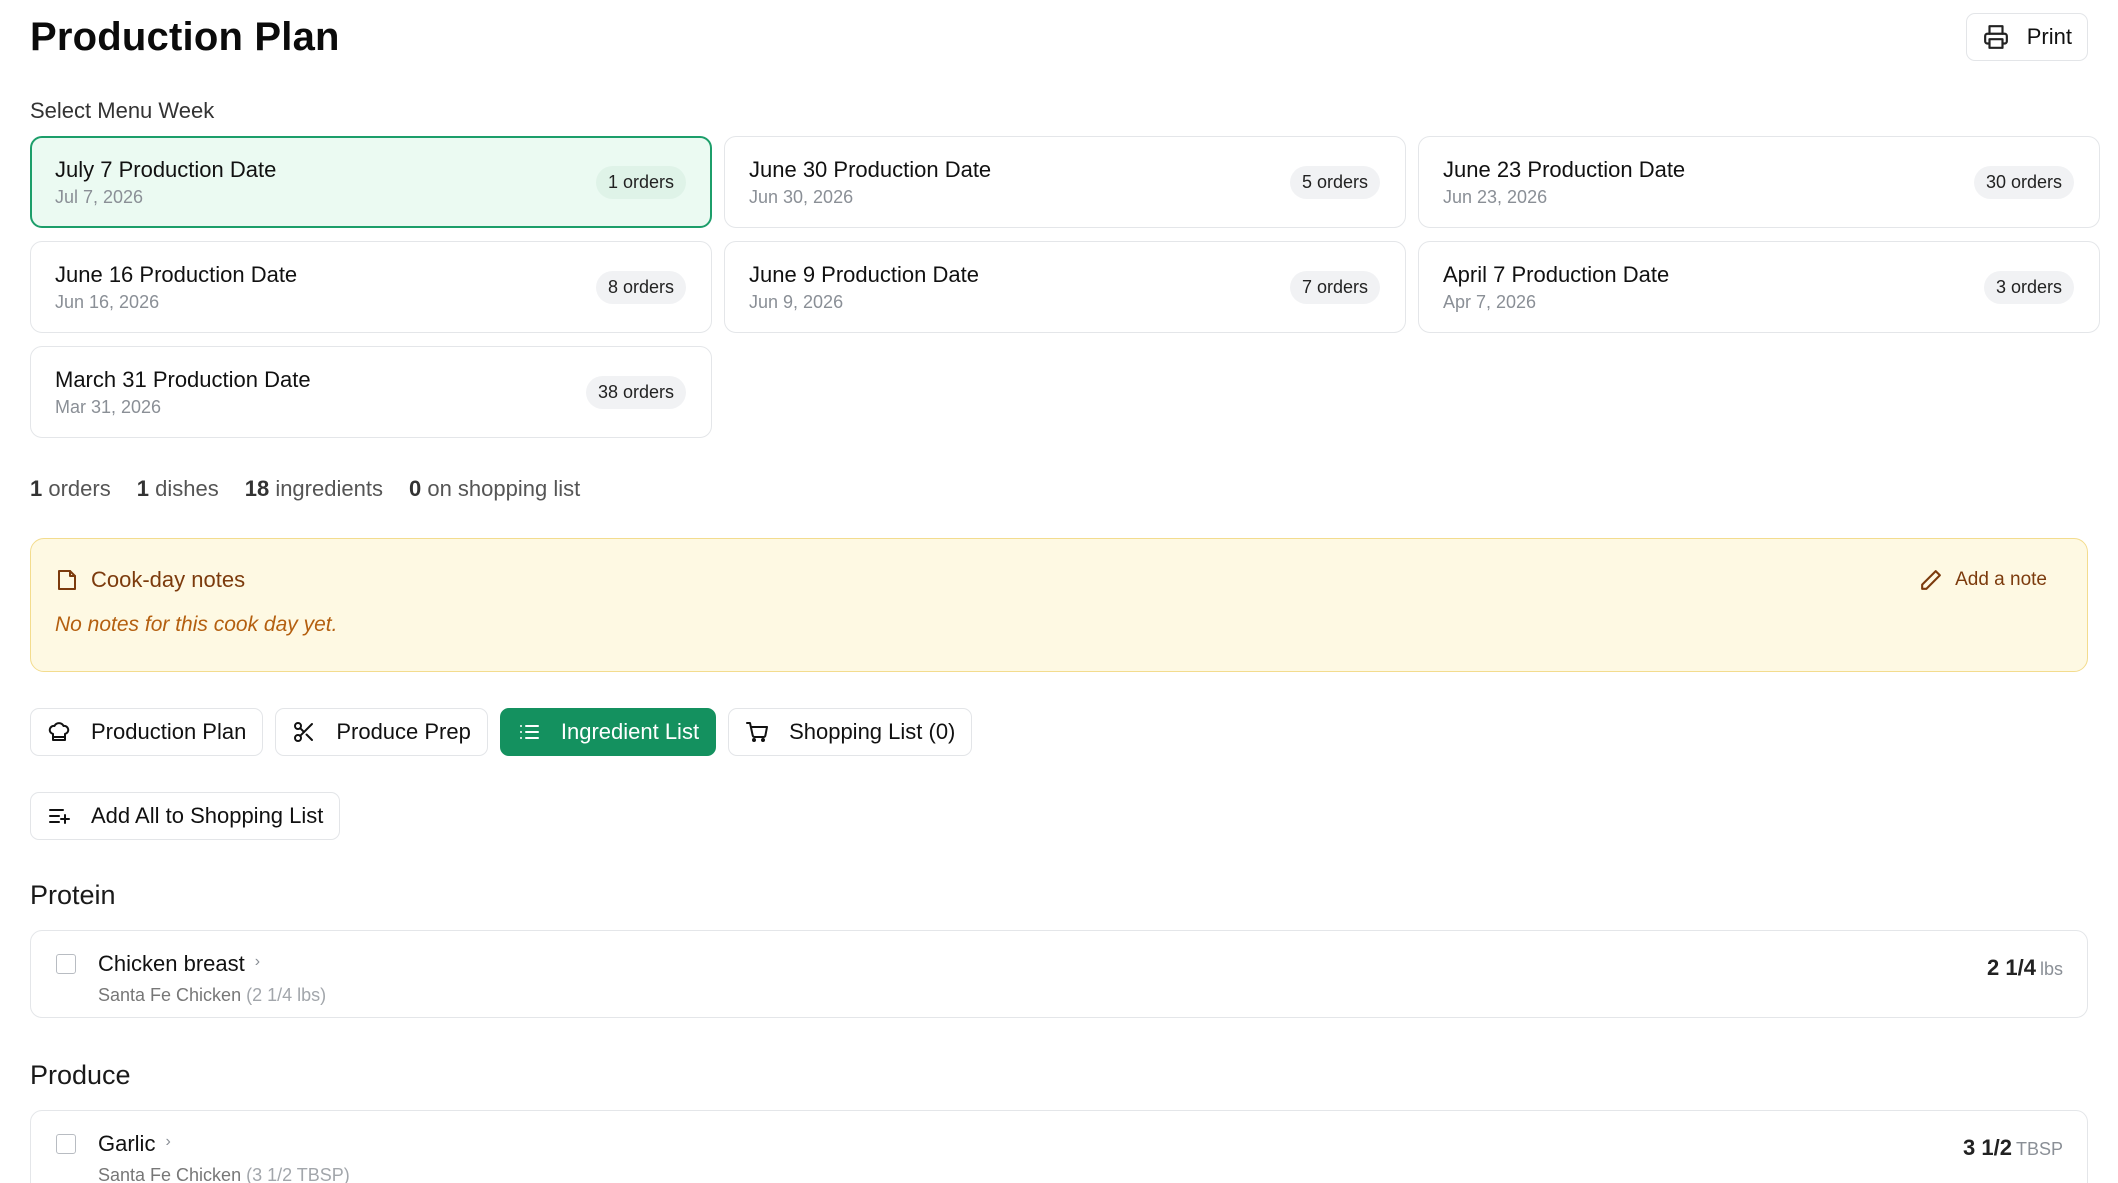 This screenshot has height=1183, width=2118. I want to click on week-select-label: Select Menu Week, so click(122, 110).